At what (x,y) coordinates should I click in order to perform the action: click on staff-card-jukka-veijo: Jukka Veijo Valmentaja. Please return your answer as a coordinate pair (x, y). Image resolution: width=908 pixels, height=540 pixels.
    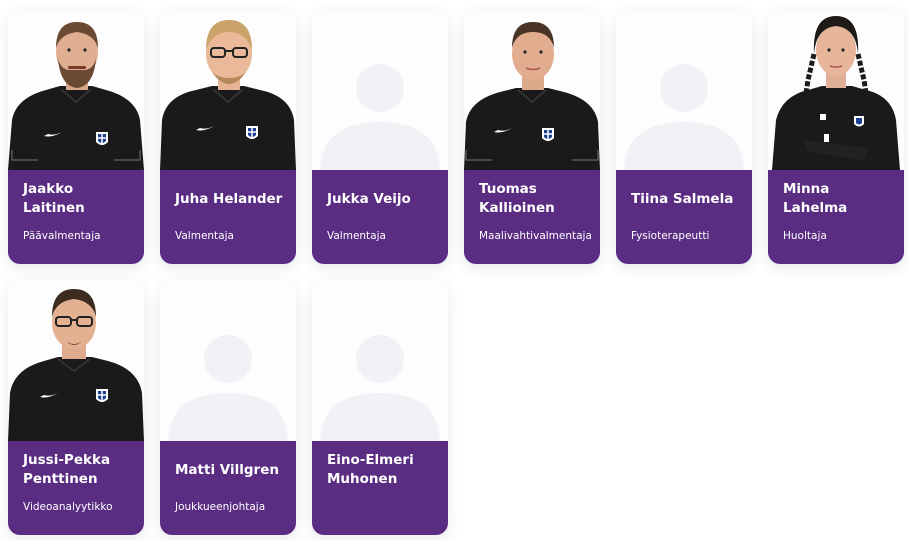
    Looking at the image, I should click on (380, 137).